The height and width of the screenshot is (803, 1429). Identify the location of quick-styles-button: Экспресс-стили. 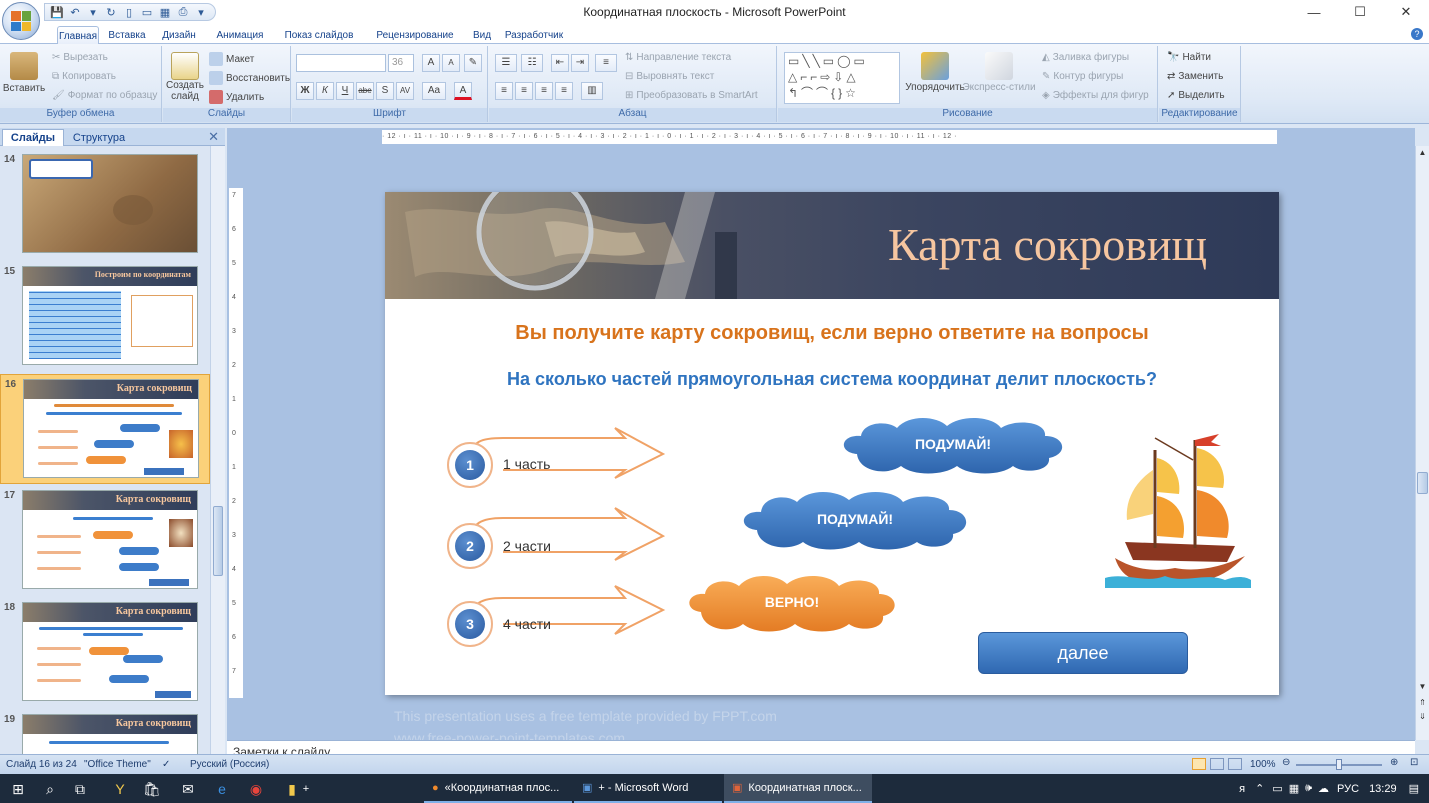
(999, 72).